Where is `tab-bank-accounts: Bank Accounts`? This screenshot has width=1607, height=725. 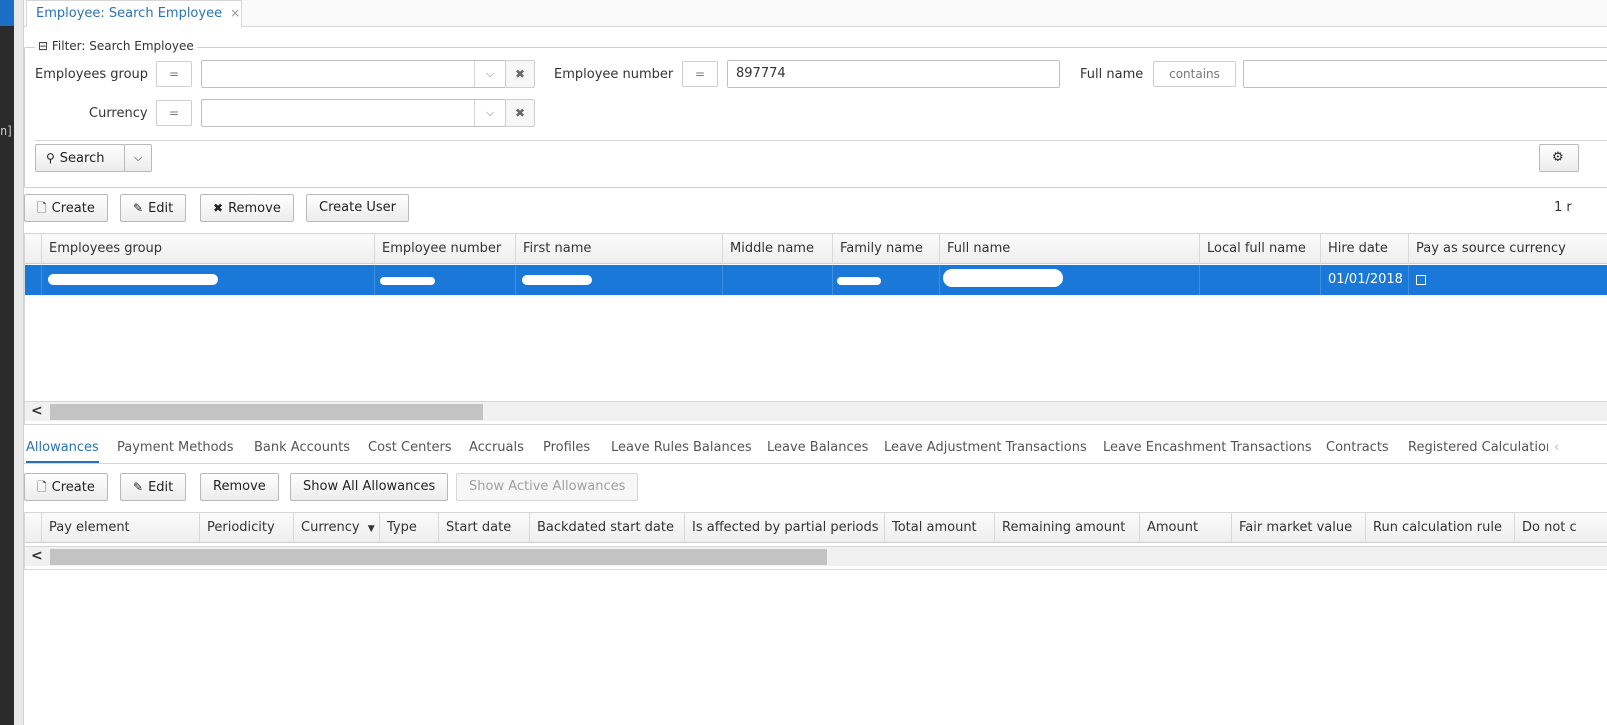 tab-bank-accounts: Bank Accounts is located at coordinates (302, 447).